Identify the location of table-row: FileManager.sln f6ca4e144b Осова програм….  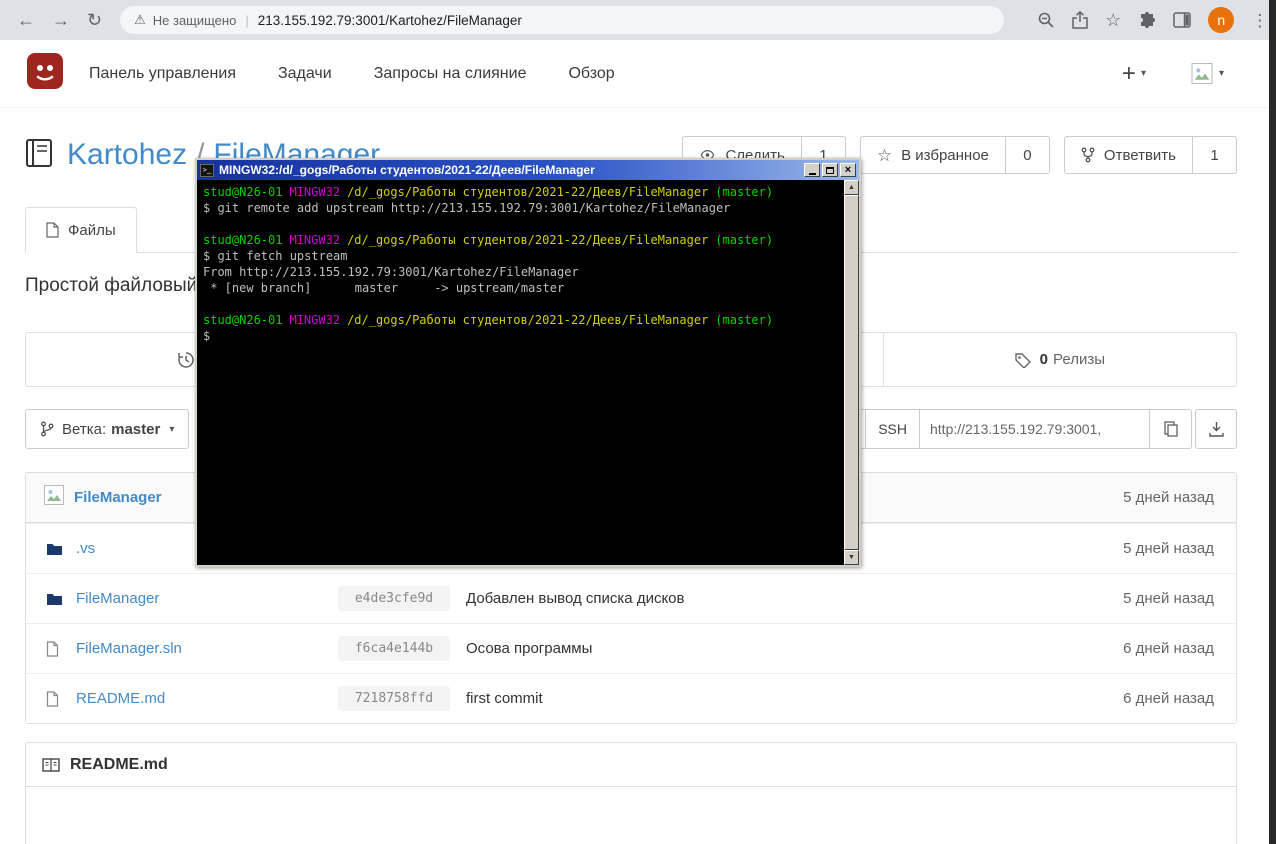
(631, 648).